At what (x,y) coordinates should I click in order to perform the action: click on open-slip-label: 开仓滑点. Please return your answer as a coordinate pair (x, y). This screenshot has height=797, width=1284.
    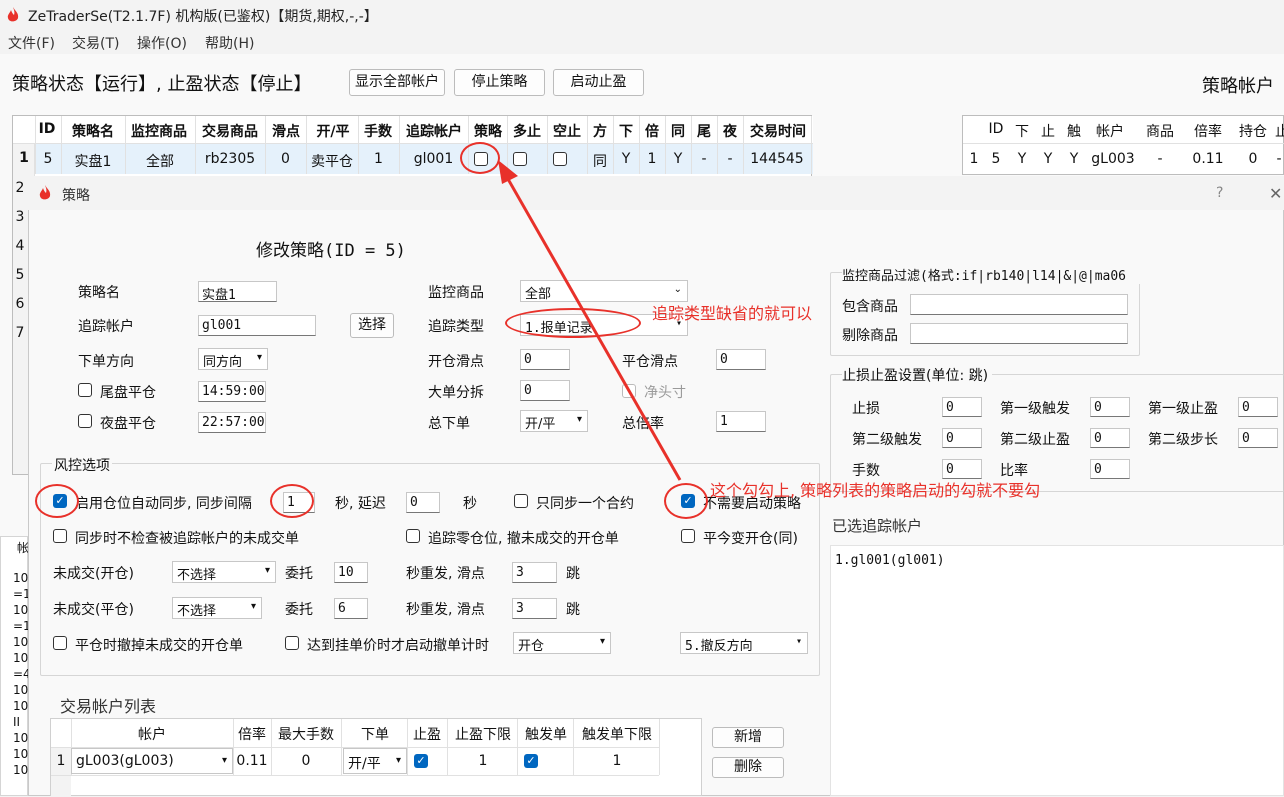
    Looking at the image, I should click on (456, 362).